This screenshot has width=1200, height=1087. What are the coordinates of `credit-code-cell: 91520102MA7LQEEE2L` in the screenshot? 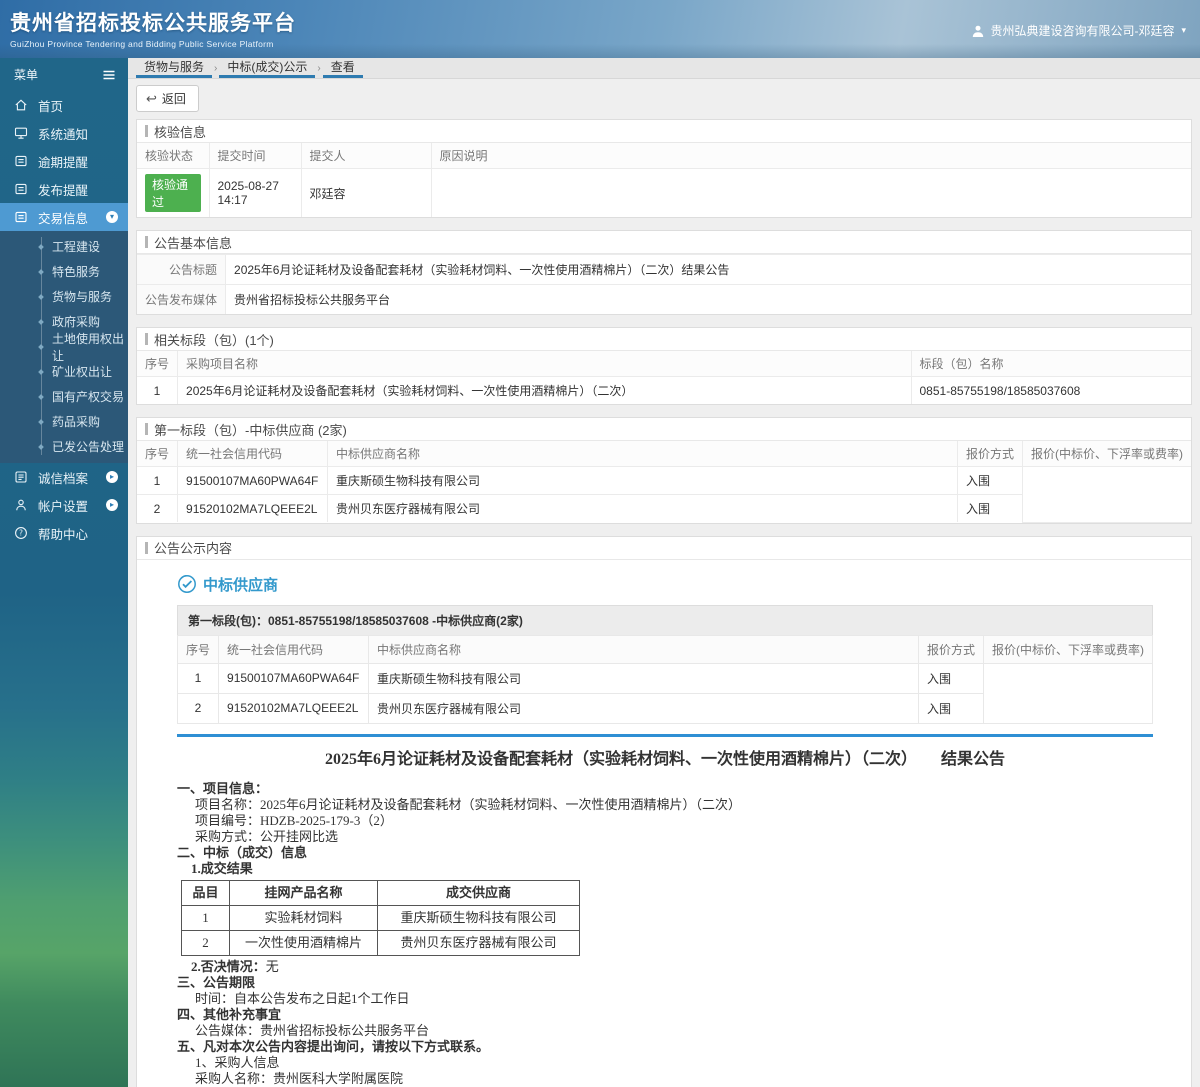 It's located at (253, 508).